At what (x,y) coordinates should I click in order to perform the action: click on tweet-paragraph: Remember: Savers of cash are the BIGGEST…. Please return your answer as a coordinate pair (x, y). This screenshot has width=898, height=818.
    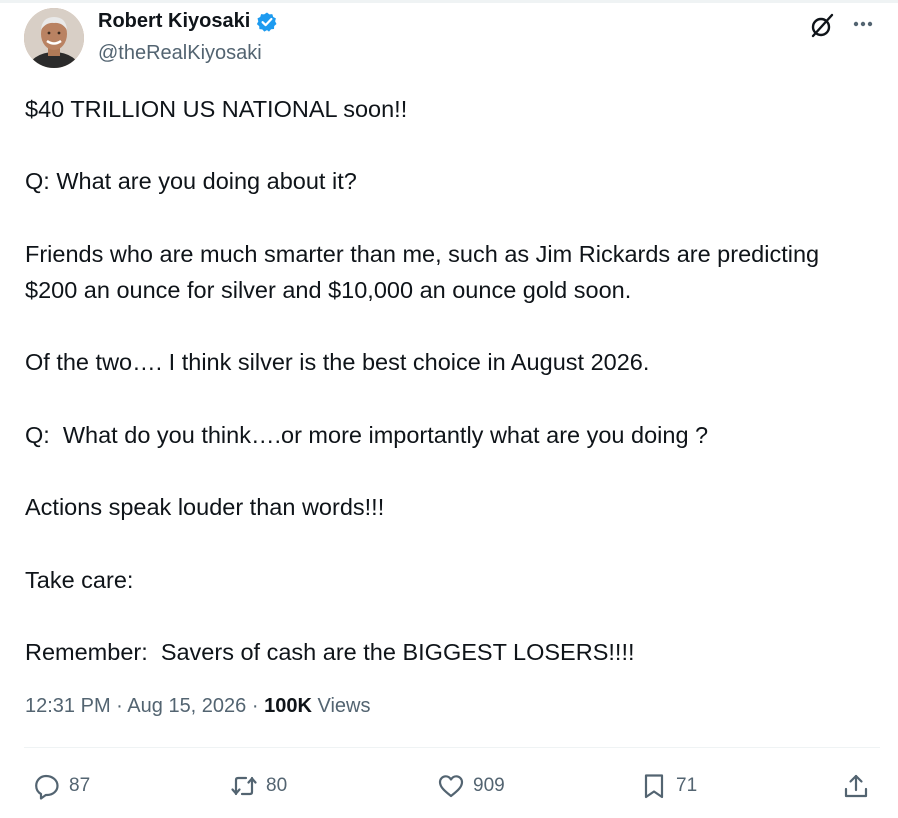
    Looking at the image, I should click on (330, 651).